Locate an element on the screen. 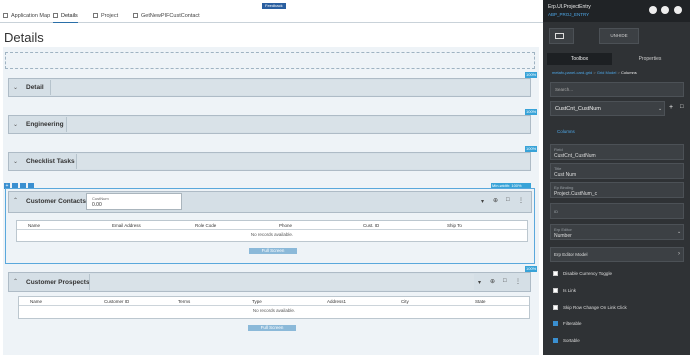  feedback-button: Feedback is located at coordinates (274, 6).